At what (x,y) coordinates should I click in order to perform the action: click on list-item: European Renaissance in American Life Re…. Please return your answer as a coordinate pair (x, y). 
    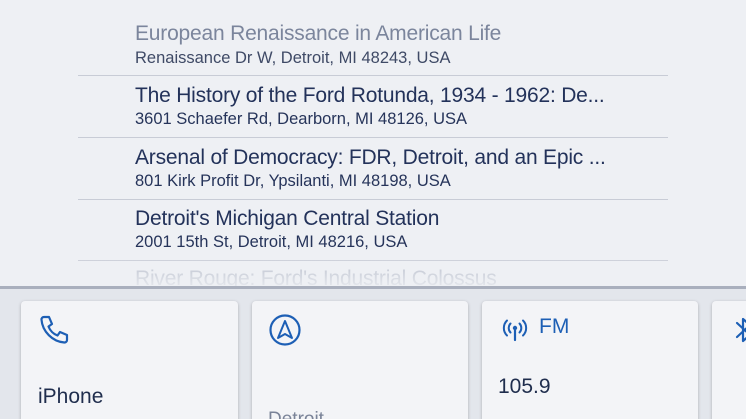
    Looking at the image, I should click on (373, 45).